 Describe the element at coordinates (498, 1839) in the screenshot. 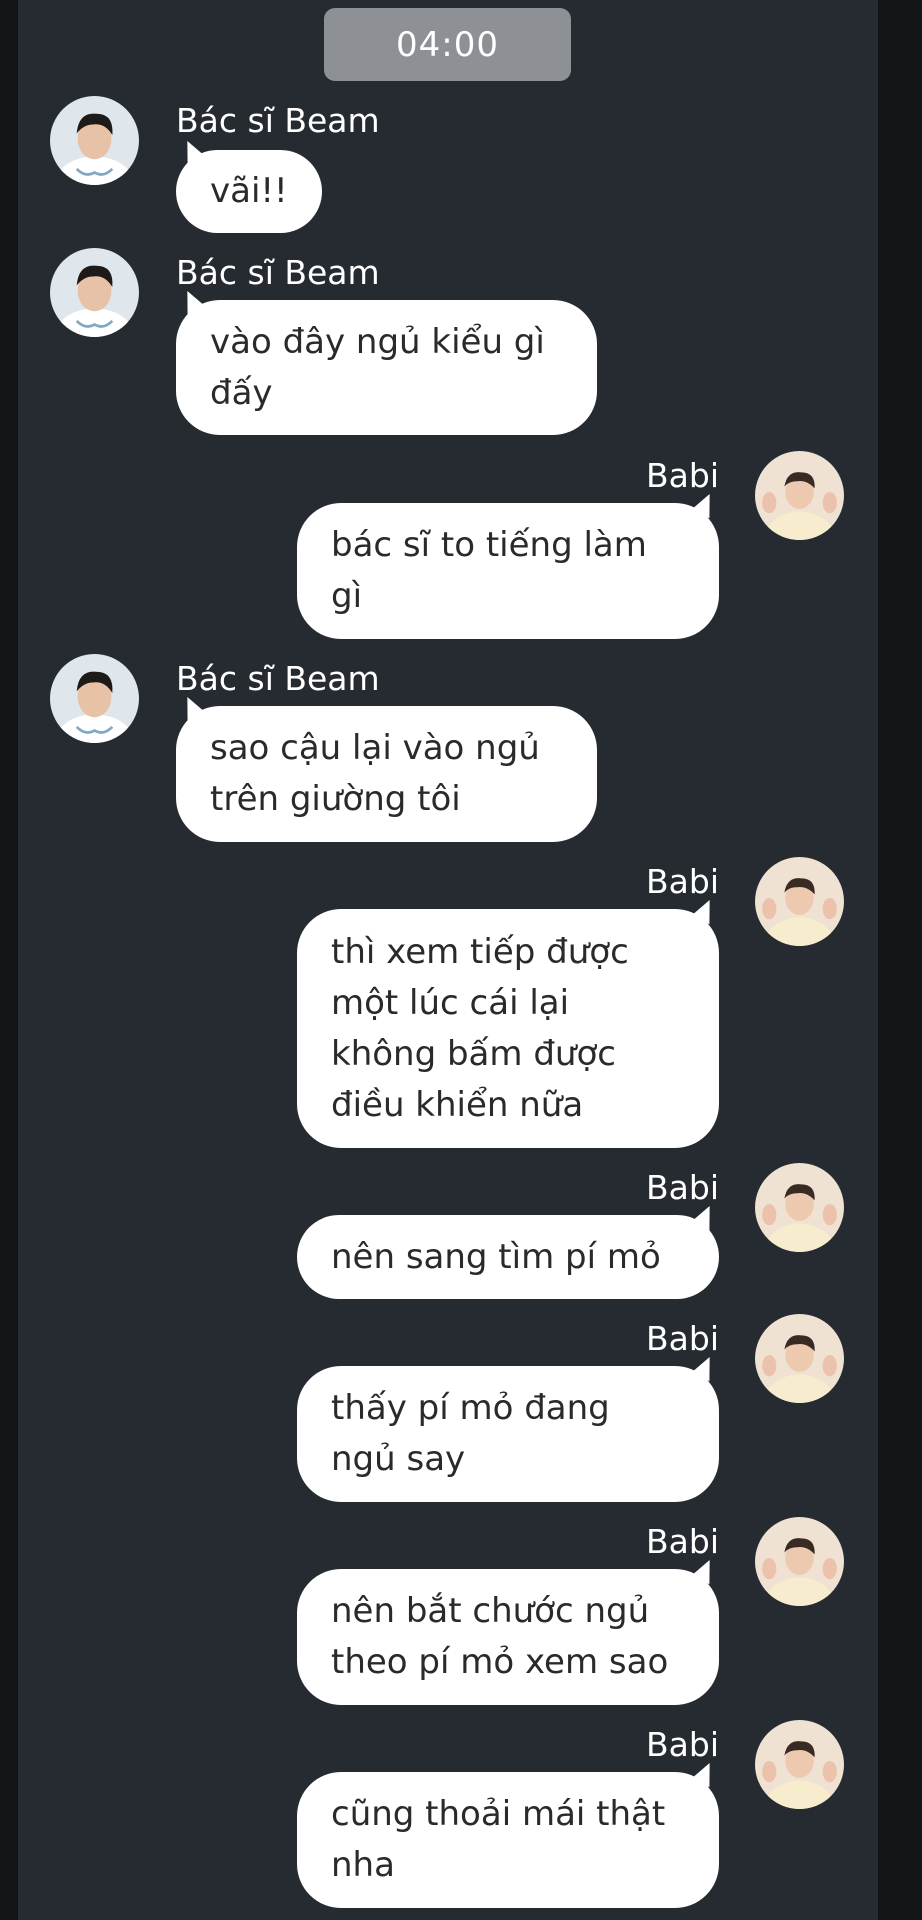

I see `message-text: cũng thoải mái thật nha` at that location.